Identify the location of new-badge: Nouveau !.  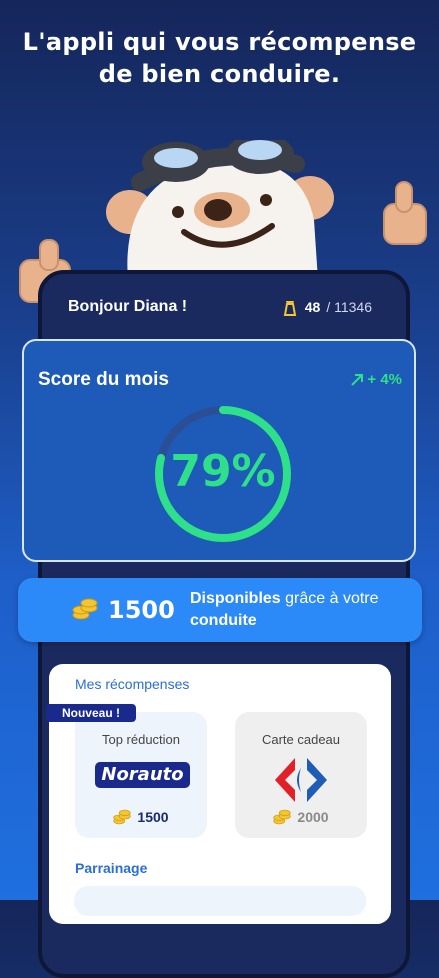
(91, 713).